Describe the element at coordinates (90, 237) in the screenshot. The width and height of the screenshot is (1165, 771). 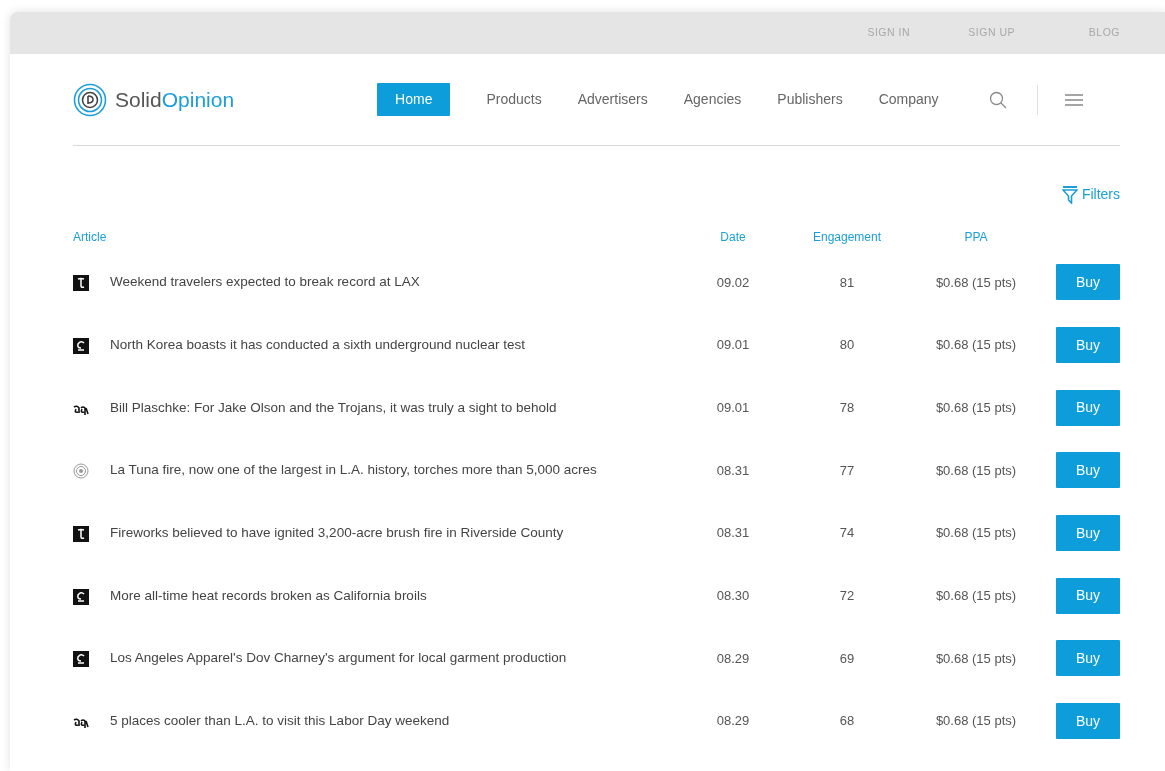
I see `column-header: Article` at that location.